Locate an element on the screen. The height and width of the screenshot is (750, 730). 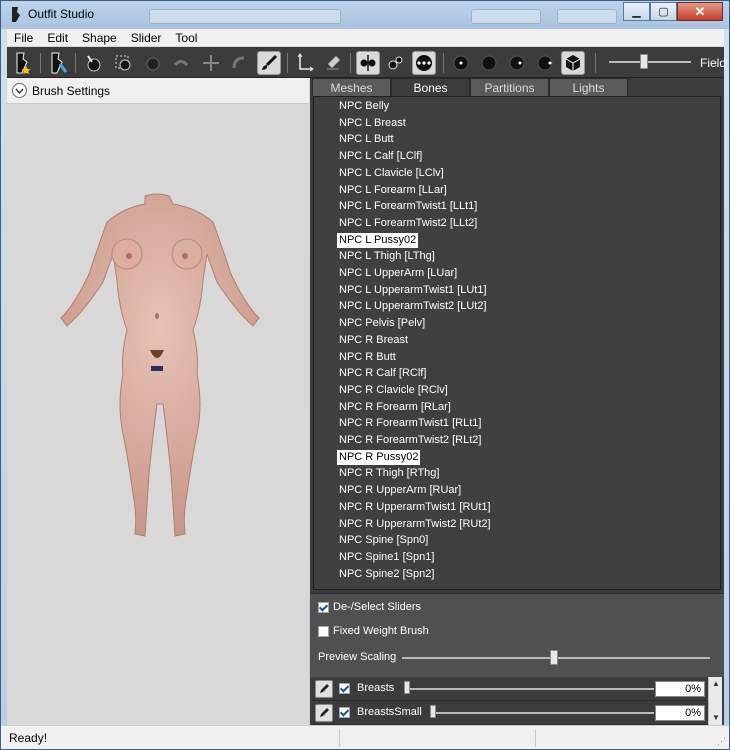
tab-bones: Bones is located at coordinates (430, 87).